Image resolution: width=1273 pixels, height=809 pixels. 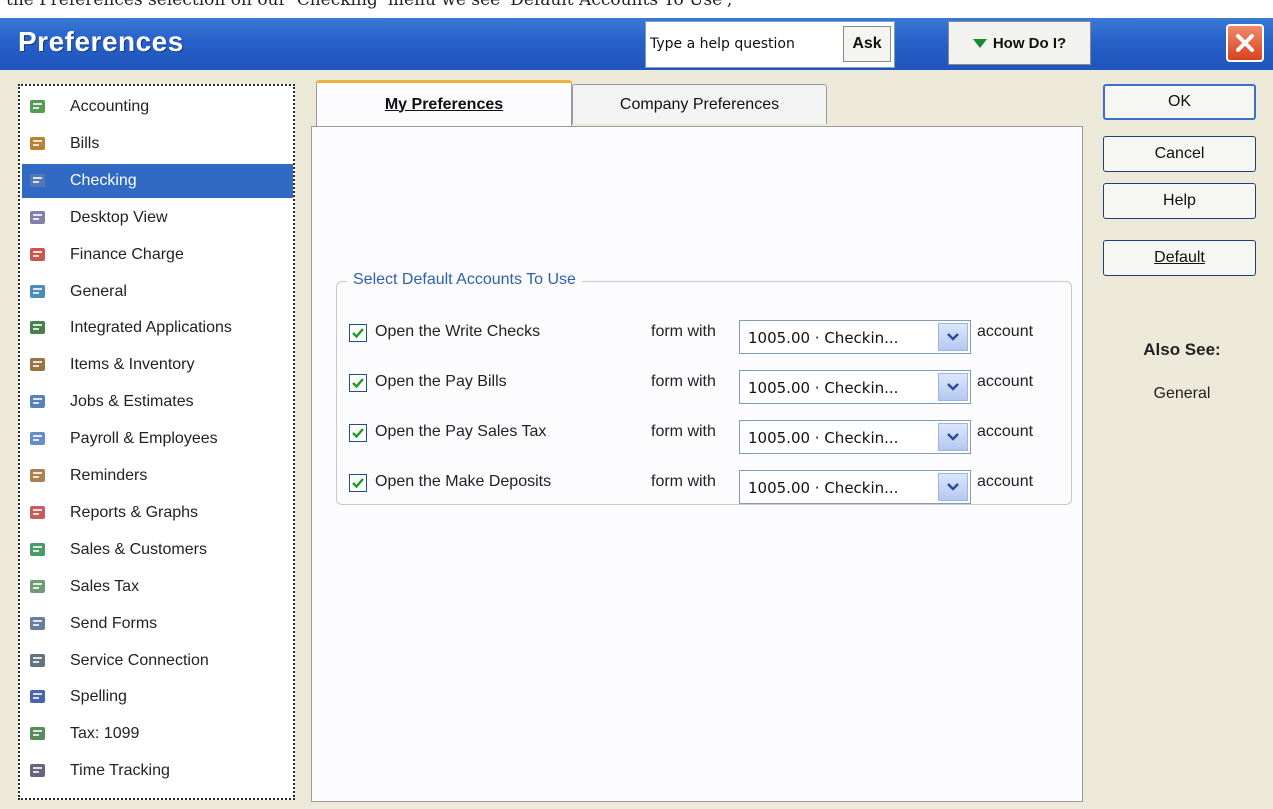 I want to click on sidebar-item-accounting: Accounting, so click(x=157, y=107).